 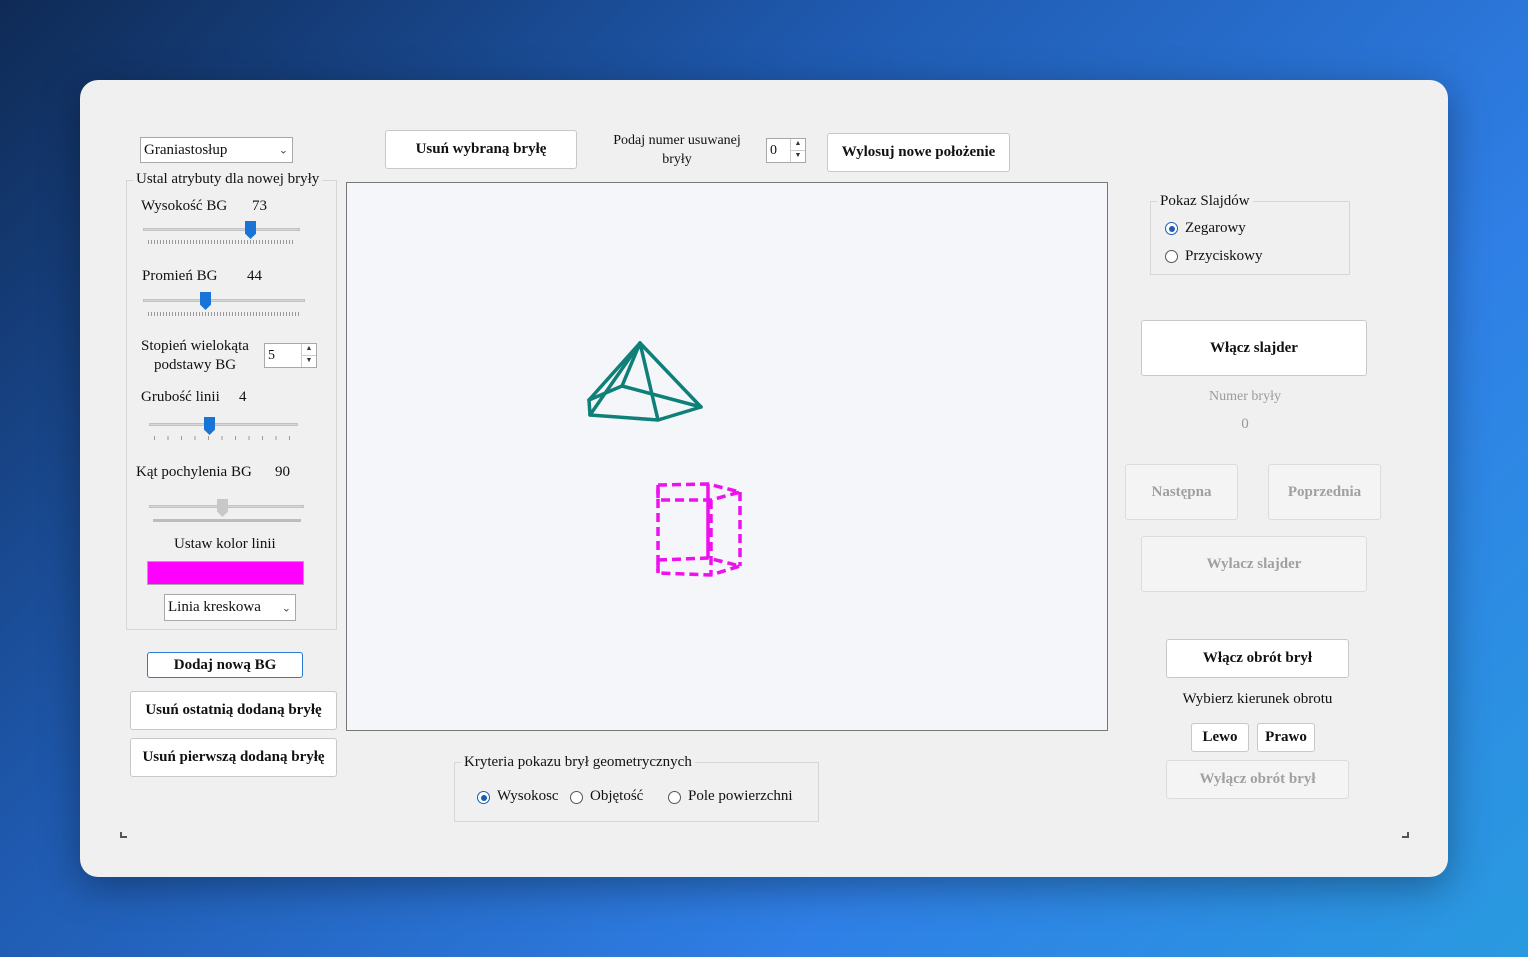 What do you see at coordinates (224, 314) in the screenshot?
I see `radius-slider-ticks` at bounding box center [224, 314].